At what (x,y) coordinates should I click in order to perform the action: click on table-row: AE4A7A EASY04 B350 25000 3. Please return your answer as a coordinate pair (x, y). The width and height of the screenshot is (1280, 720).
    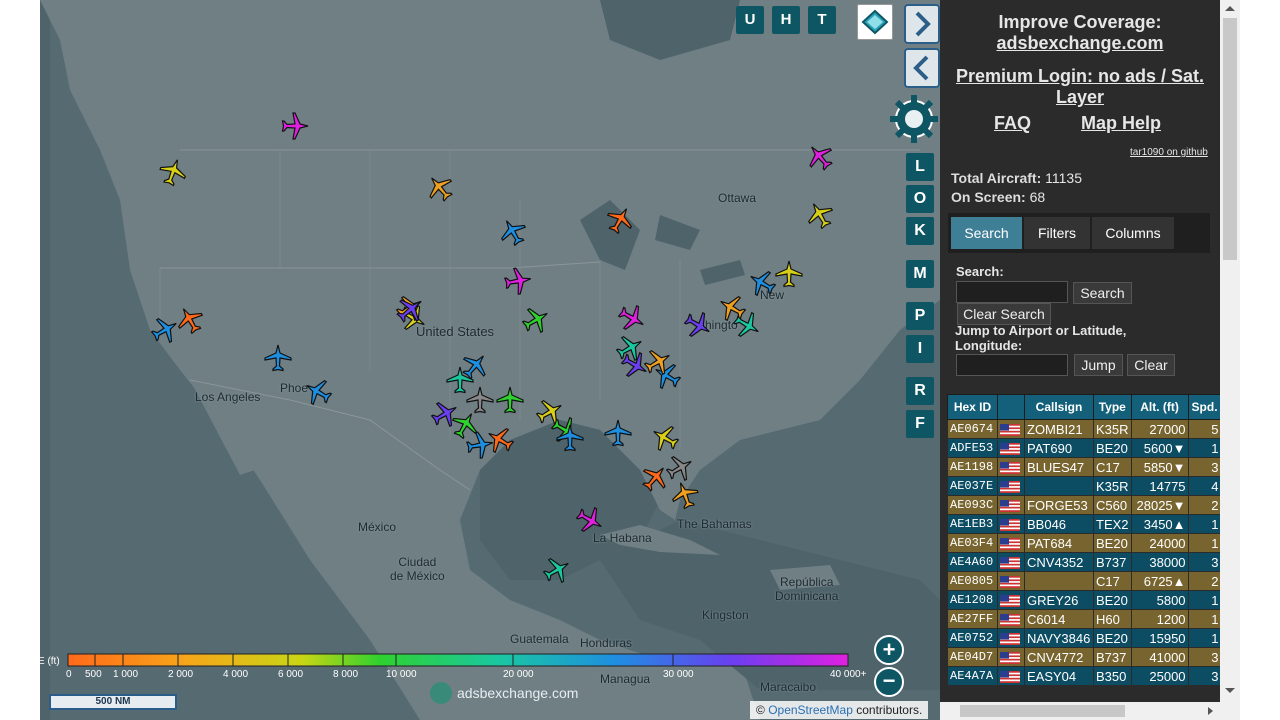
    Looking at the image, I should click on (1084, 676).